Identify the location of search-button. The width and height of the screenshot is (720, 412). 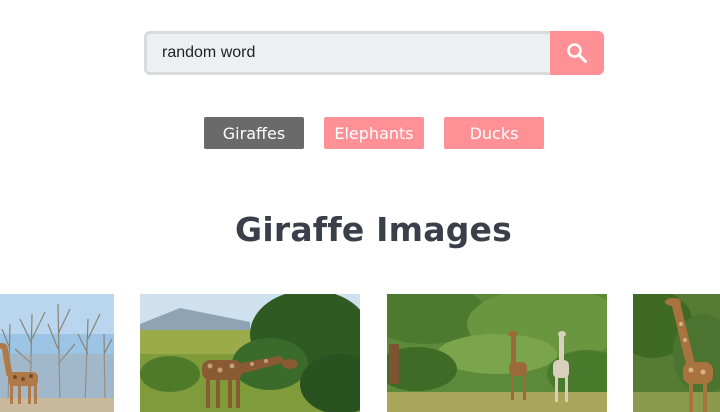
(577, 53).